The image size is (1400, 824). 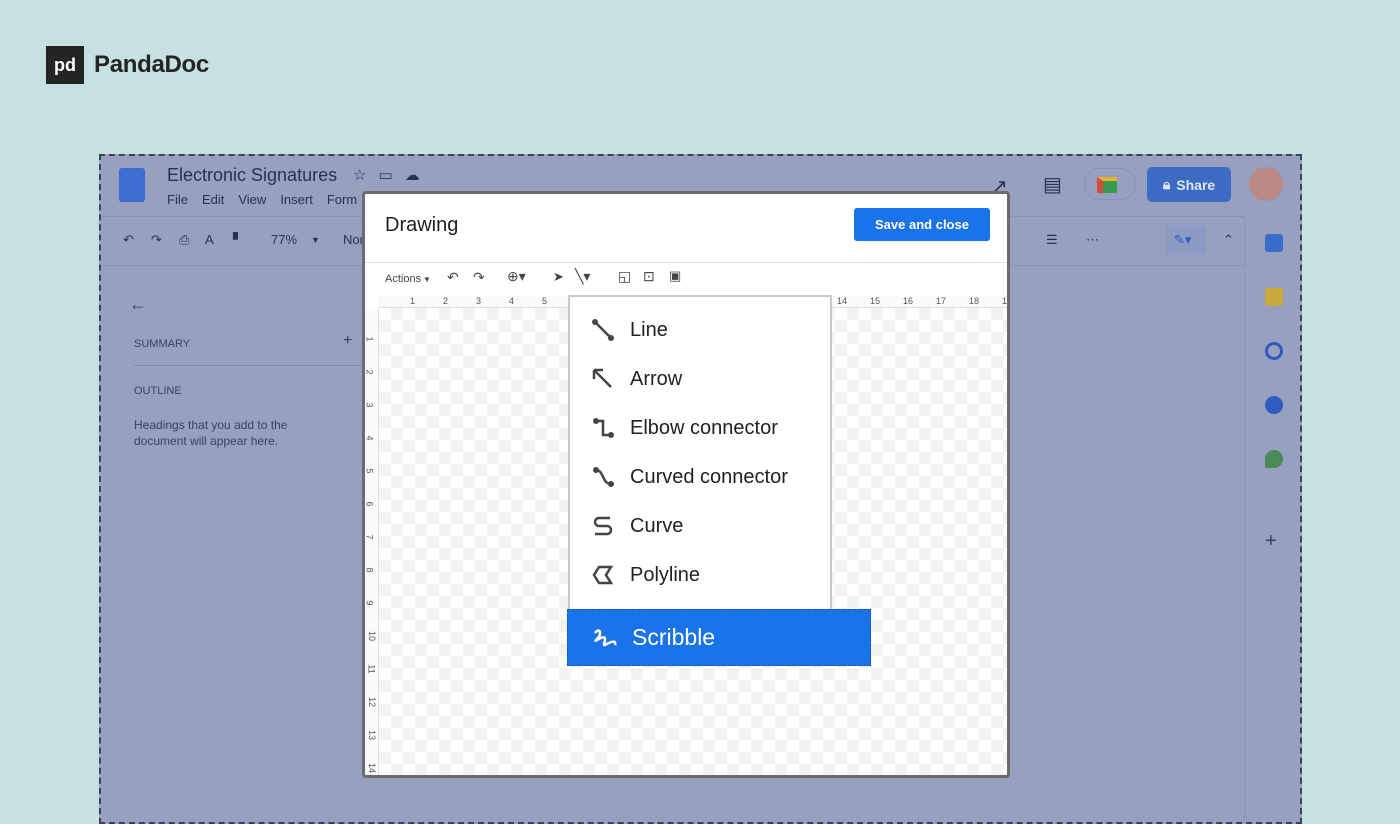 I want to click on more-icon: ⋯, so click(x=1092, y=240).